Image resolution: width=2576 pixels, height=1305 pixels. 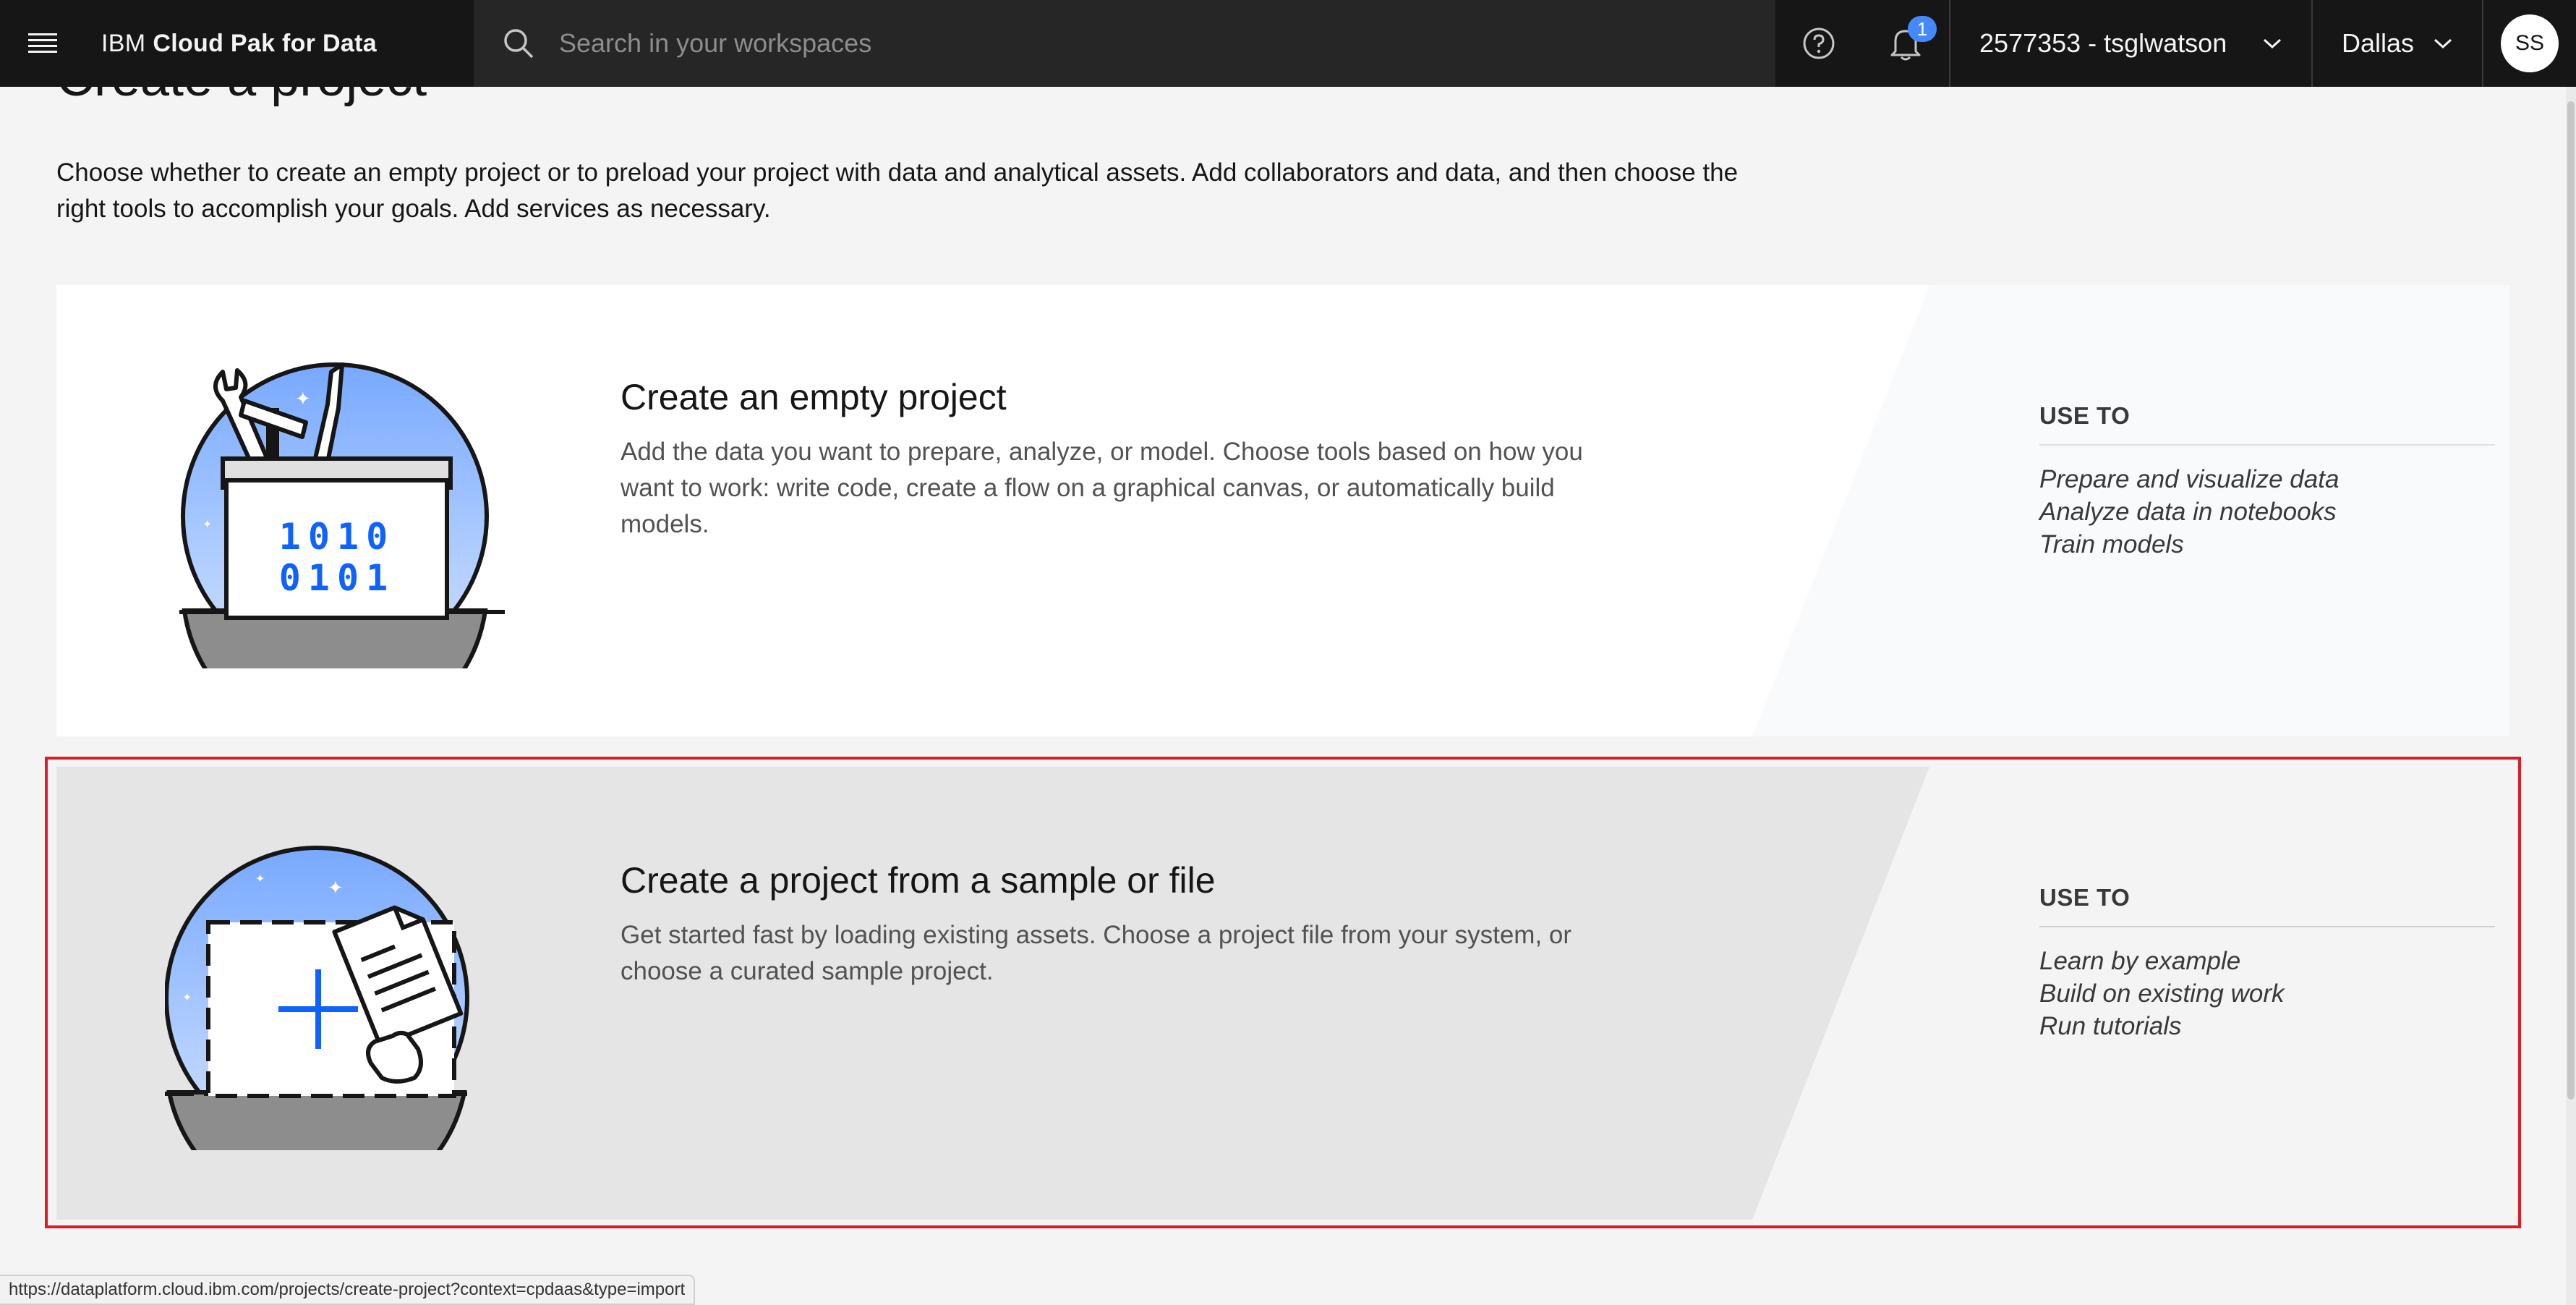 I want to click on use-to-item: Analyze data in notebooks, so click(x=2188, y=512).